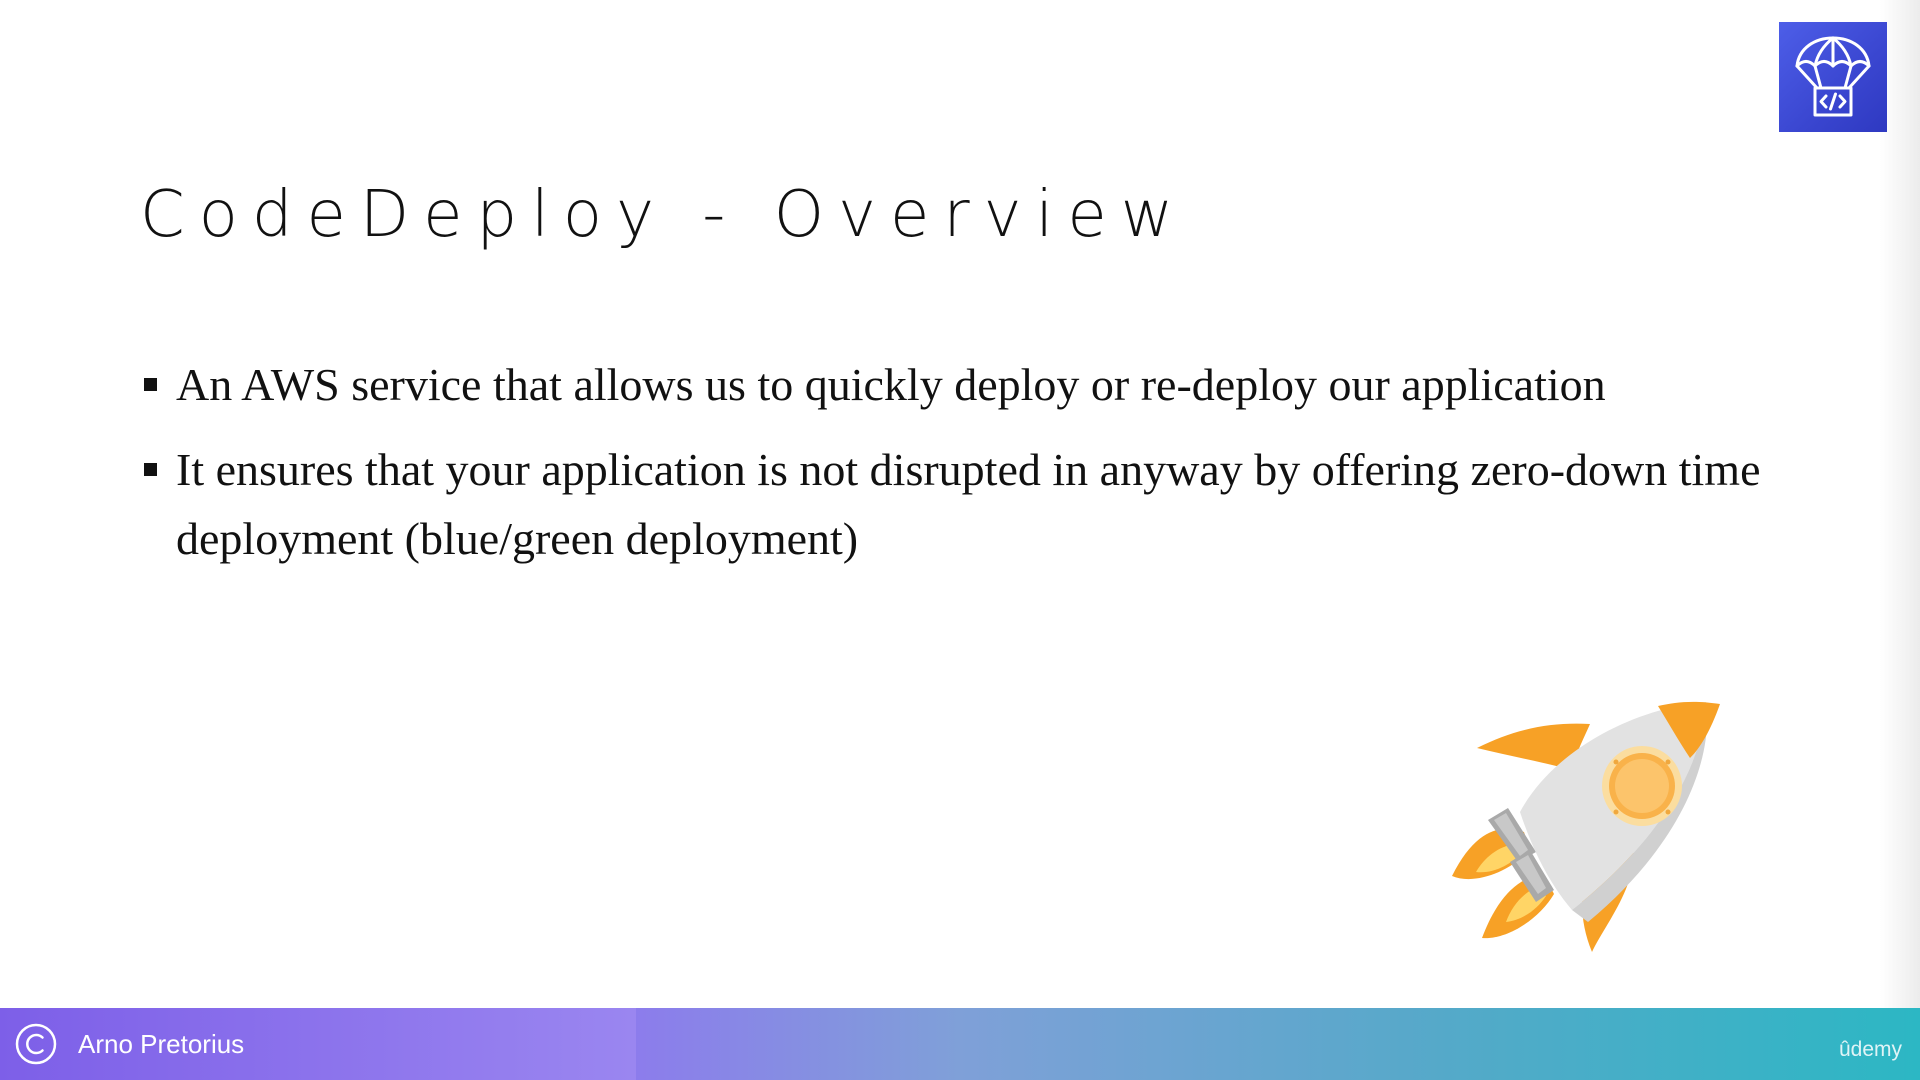 This screenshot has height=1080, width=1920. I want to click on rocket-icon, so click(1586, 826).